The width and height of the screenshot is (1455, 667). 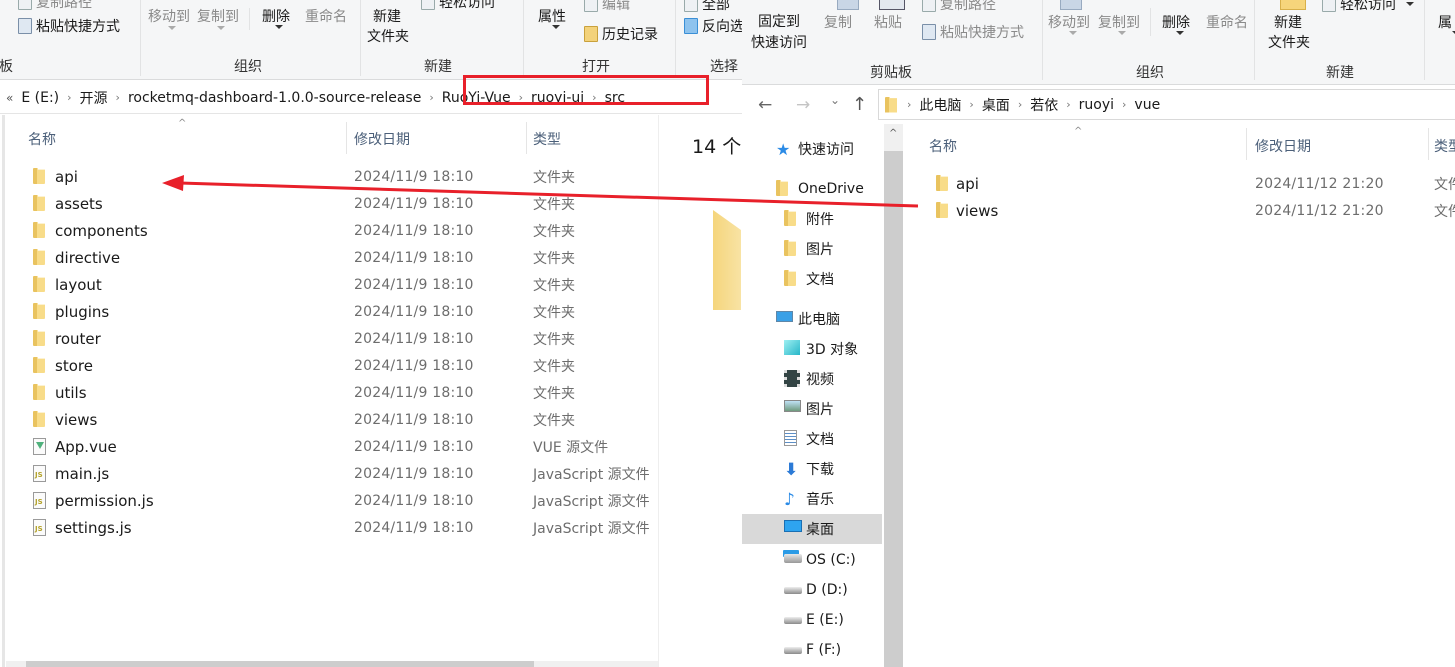 I want to click on file-row: assets 2024/11/9 18:10 文件夹, so click(x=329, y=203).